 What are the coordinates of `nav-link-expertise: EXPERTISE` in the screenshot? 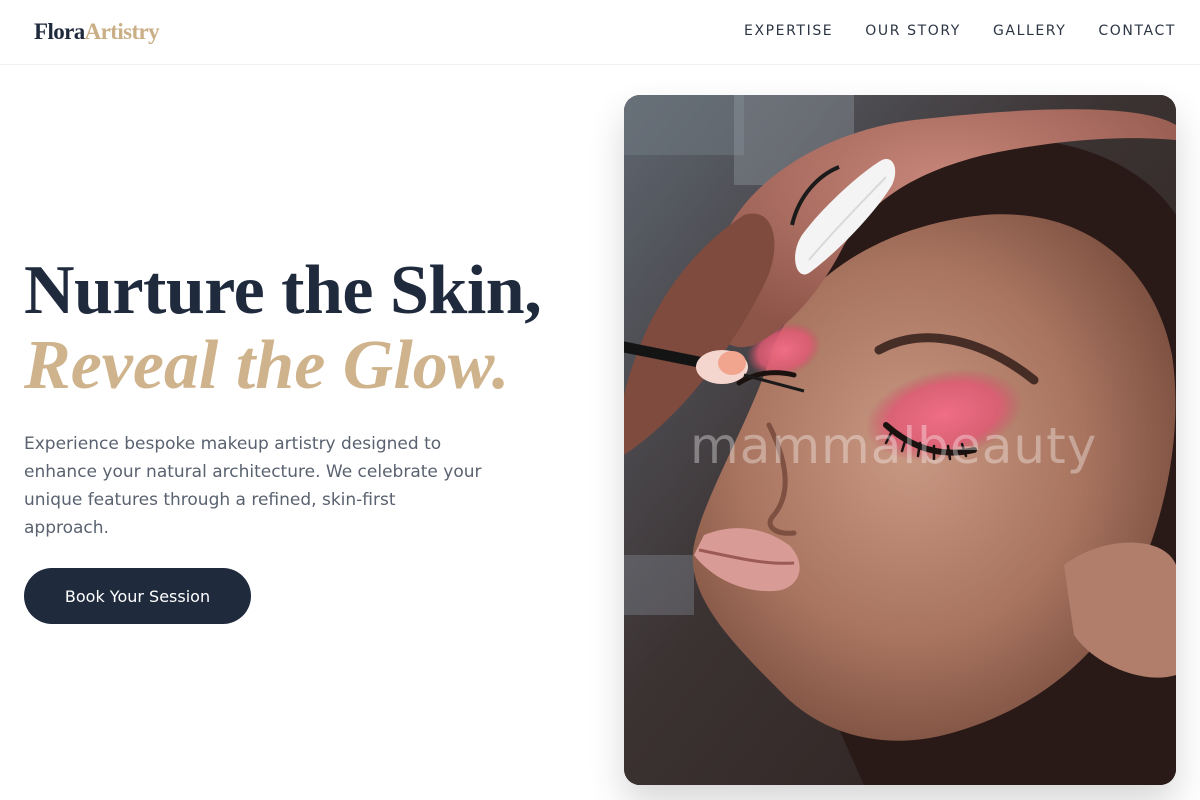 It's located at (788, 31).